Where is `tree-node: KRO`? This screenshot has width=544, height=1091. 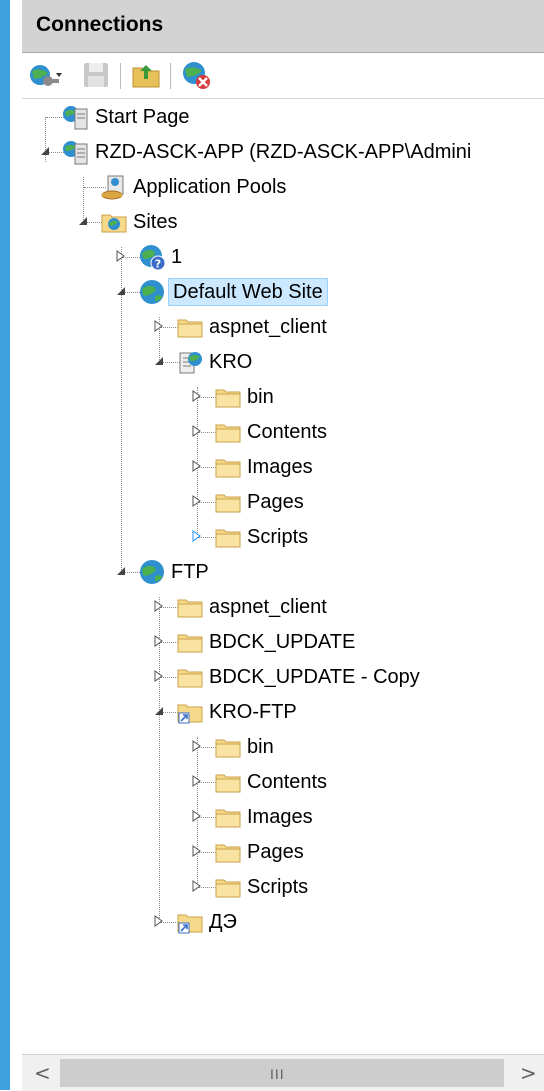
tree-node: KRO is located at coordinates (348, 362).